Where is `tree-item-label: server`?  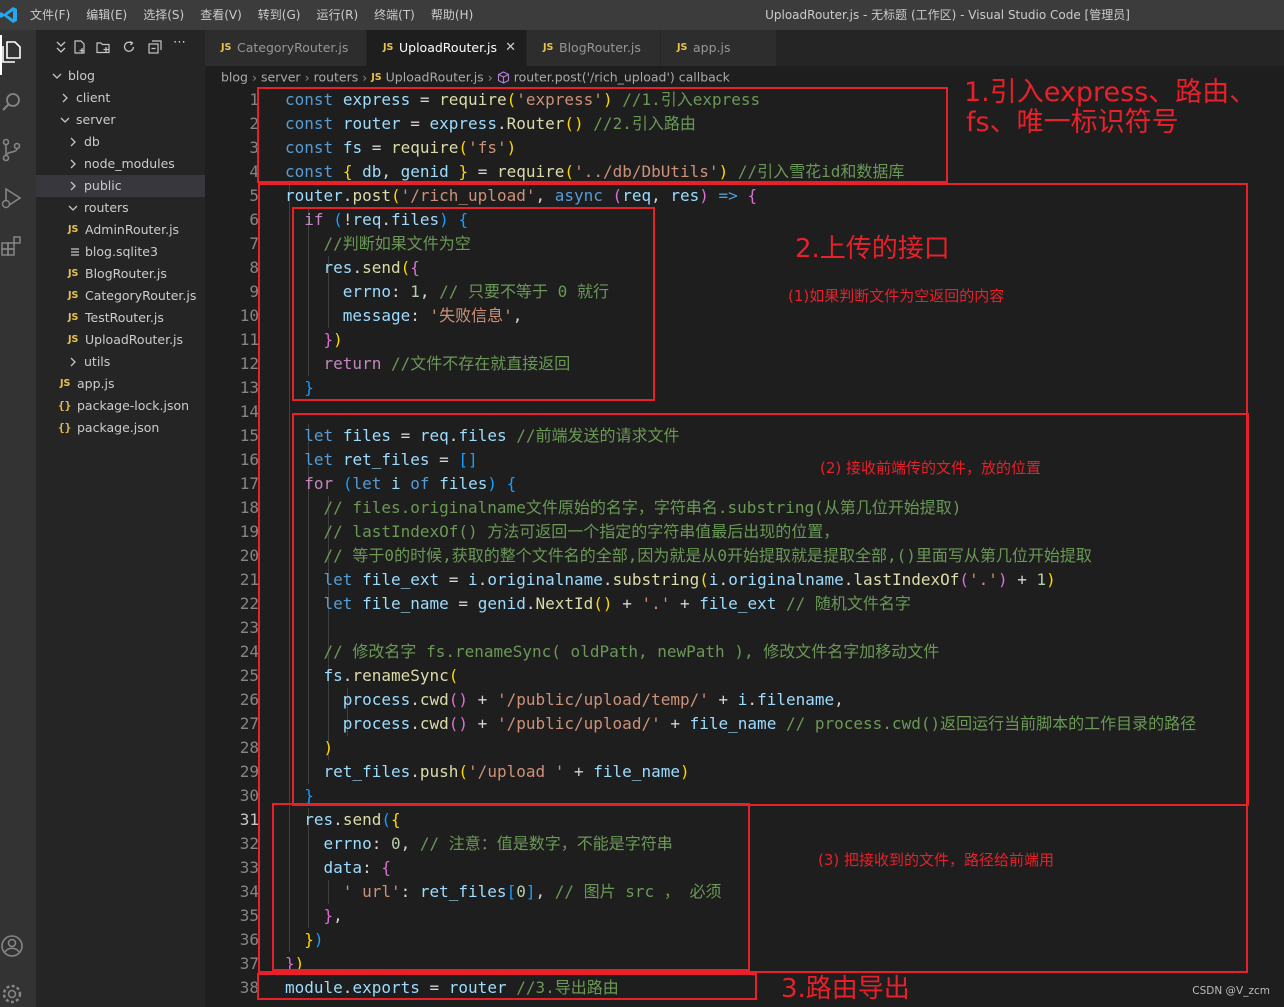 tree-item-label: server is located at coordinates (96, 119).